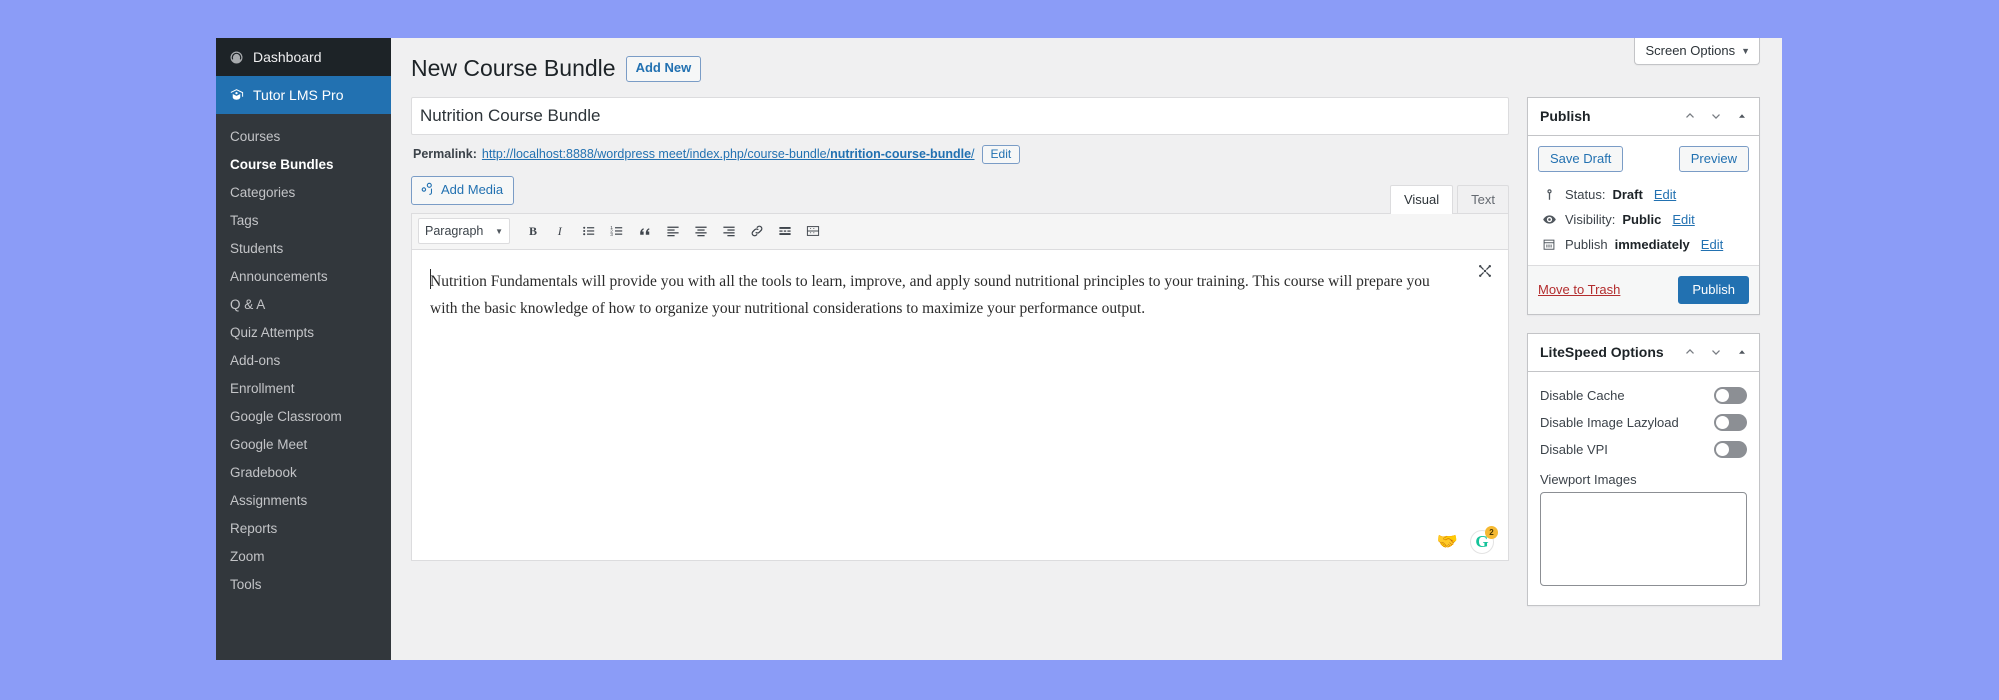 The width and height of the screenshot is (1999, 700). I want to click on publish-time-value: immediately, so click(1652, 244).